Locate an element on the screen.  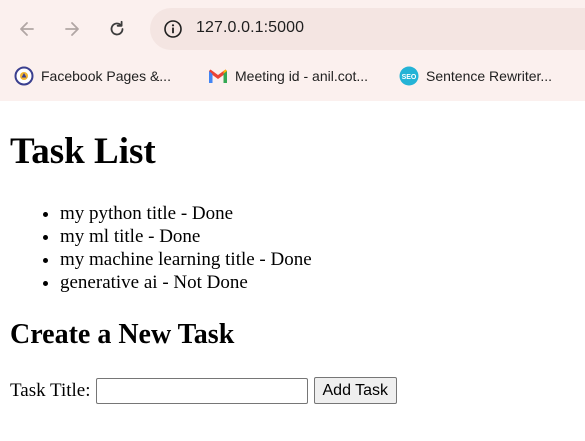
task-title-input is located at coordinates (201, 390).